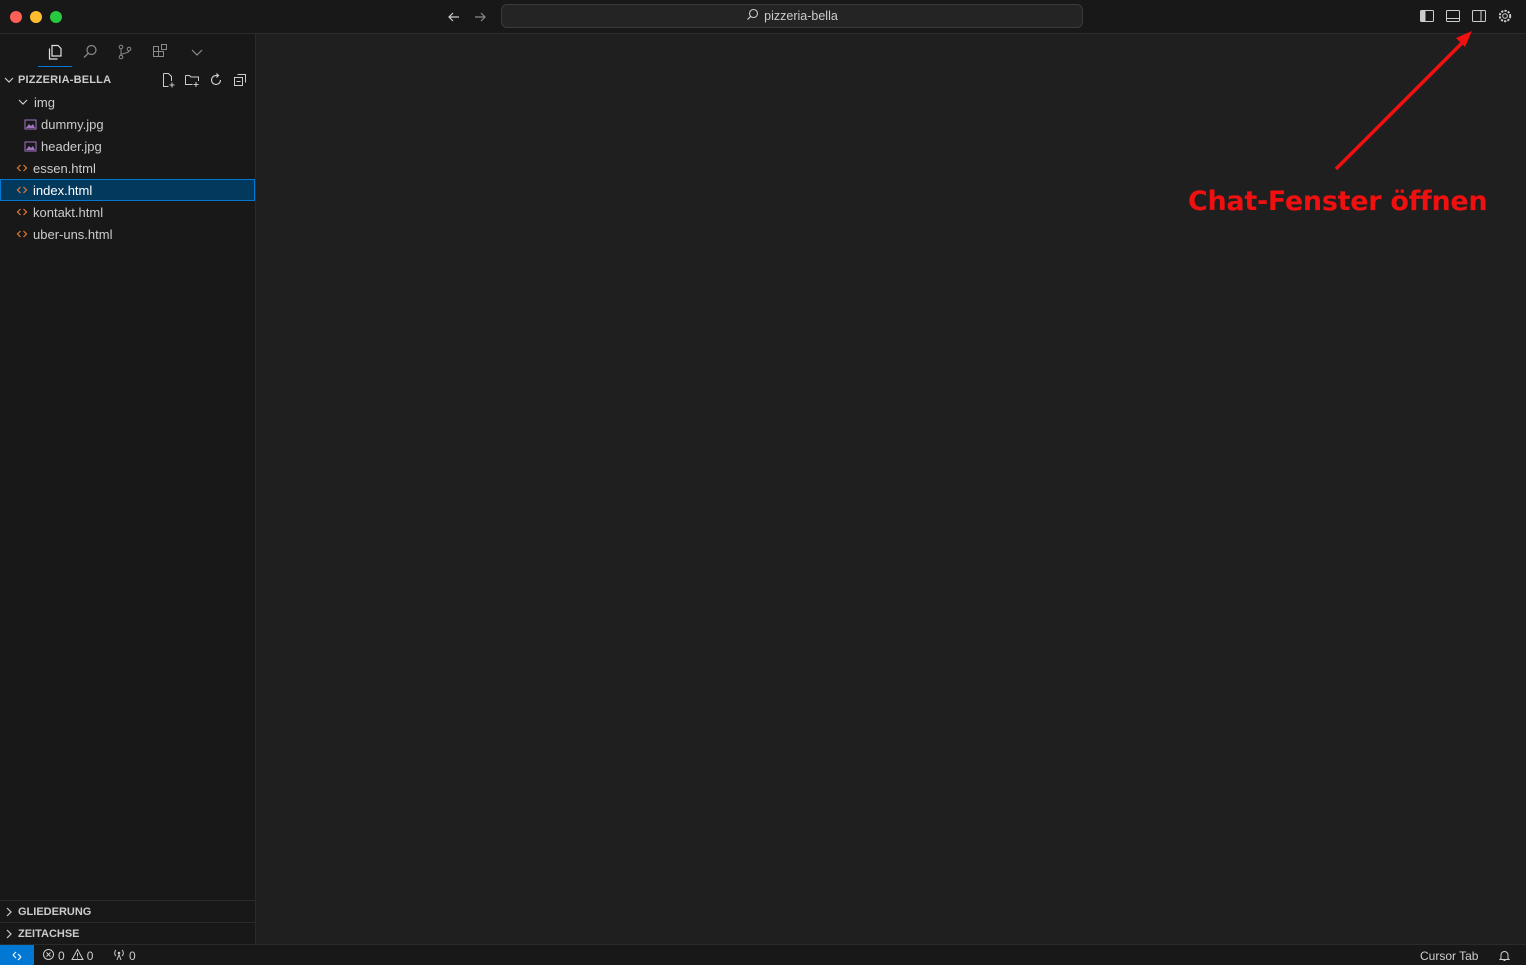 The image size is (1526, 965). Describe the element at coordinates (763, 954) in the screenshot. I see `status-bar: 0 0 0 Cursor Tab` at that location.